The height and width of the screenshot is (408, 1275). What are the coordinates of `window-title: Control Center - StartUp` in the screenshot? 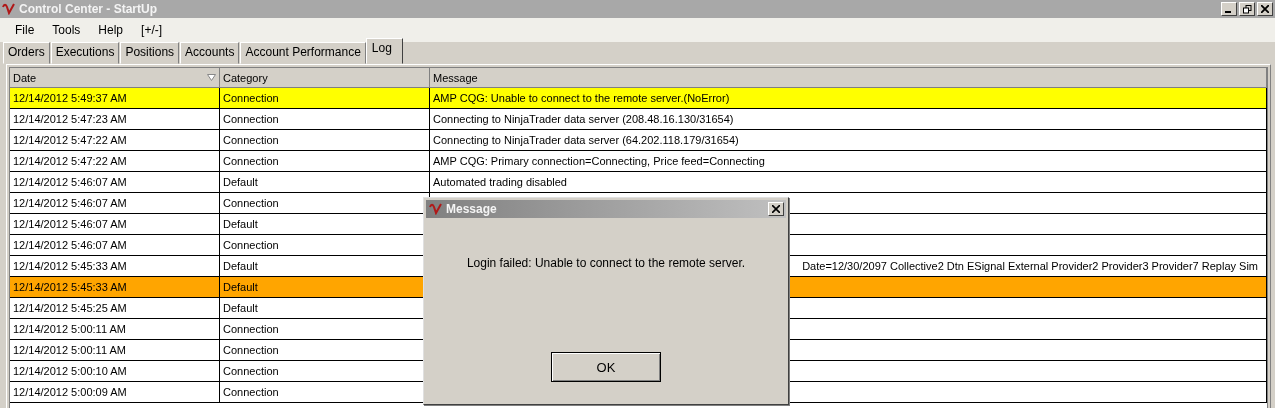 It's located at (88, 9).